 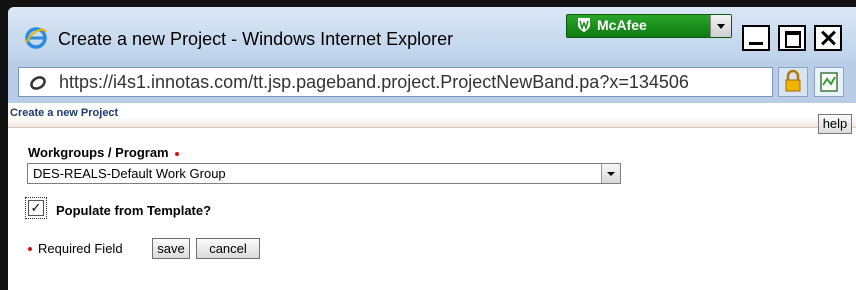 I want to click on page-header: Create a new Project, so click(x=432, y=115).